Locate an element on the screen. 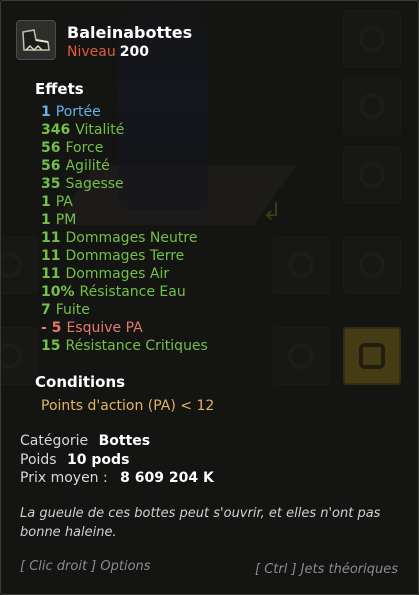 This screenshot has width=419, height=595. effect-value: 346 is located at coordinates (56, 130).